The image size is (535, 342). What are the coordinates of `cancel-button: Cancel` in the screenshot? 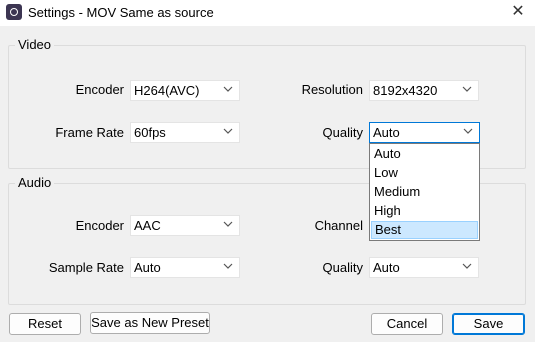 It's located at (407, 324).